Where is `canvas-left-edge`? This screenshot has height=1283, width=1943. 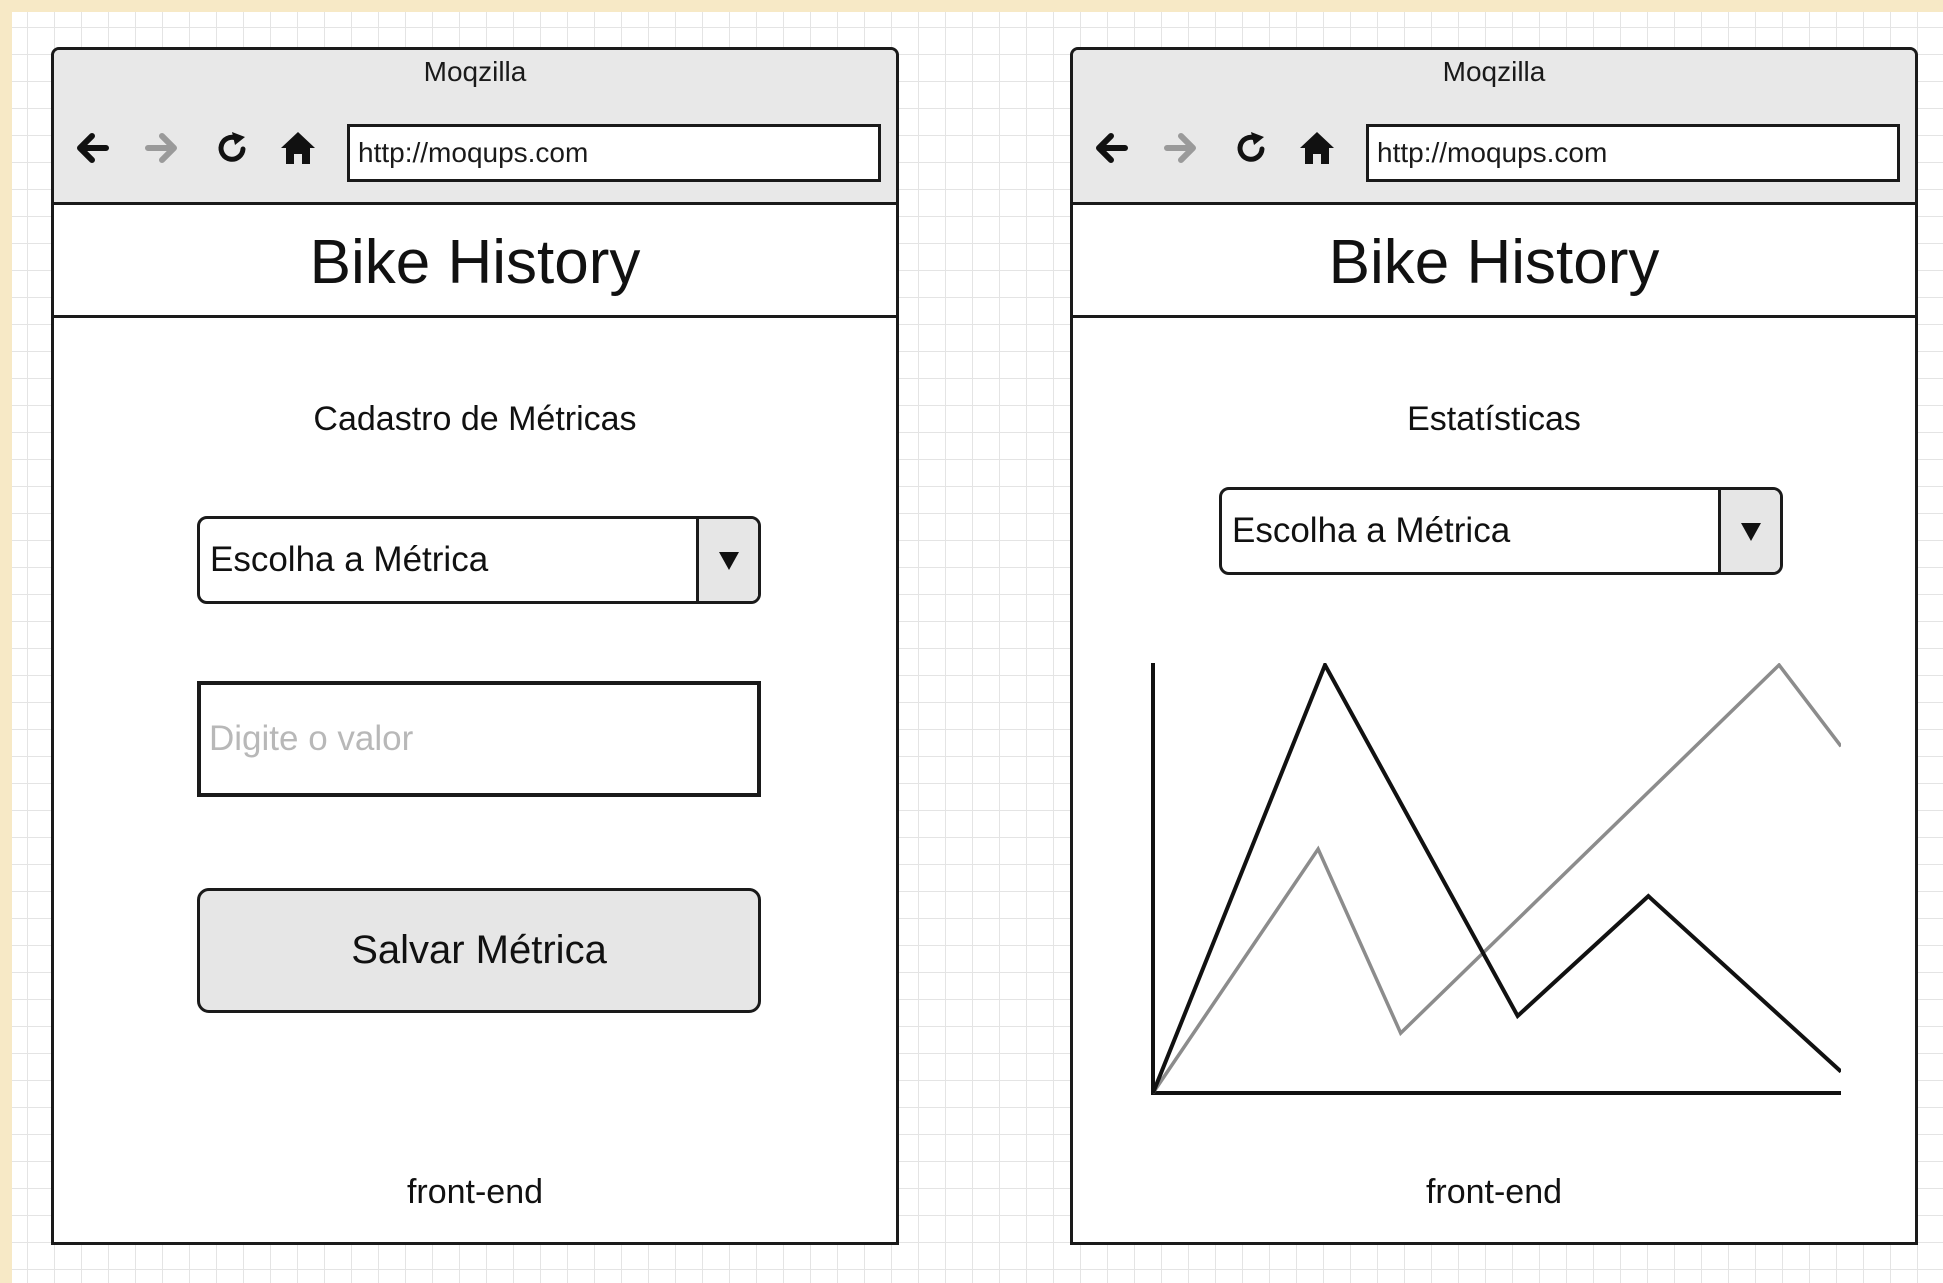 canvas-left-edge is located at coordinates (6, 641).